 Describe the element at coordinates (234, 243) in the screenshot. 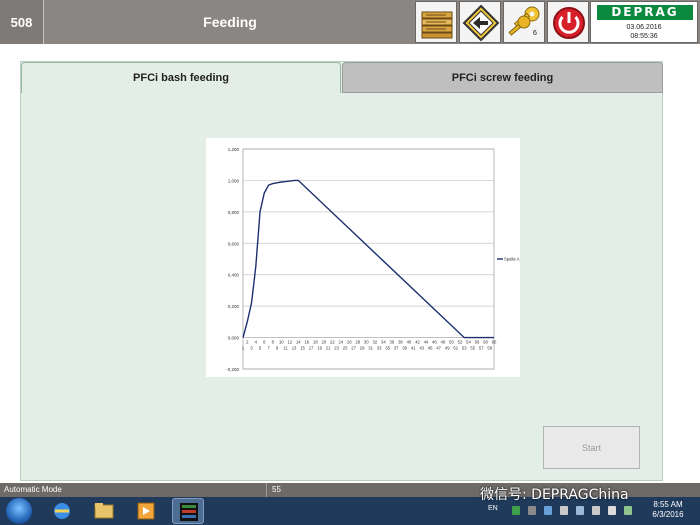

I see `y-tick-label: 0,600` at that location.